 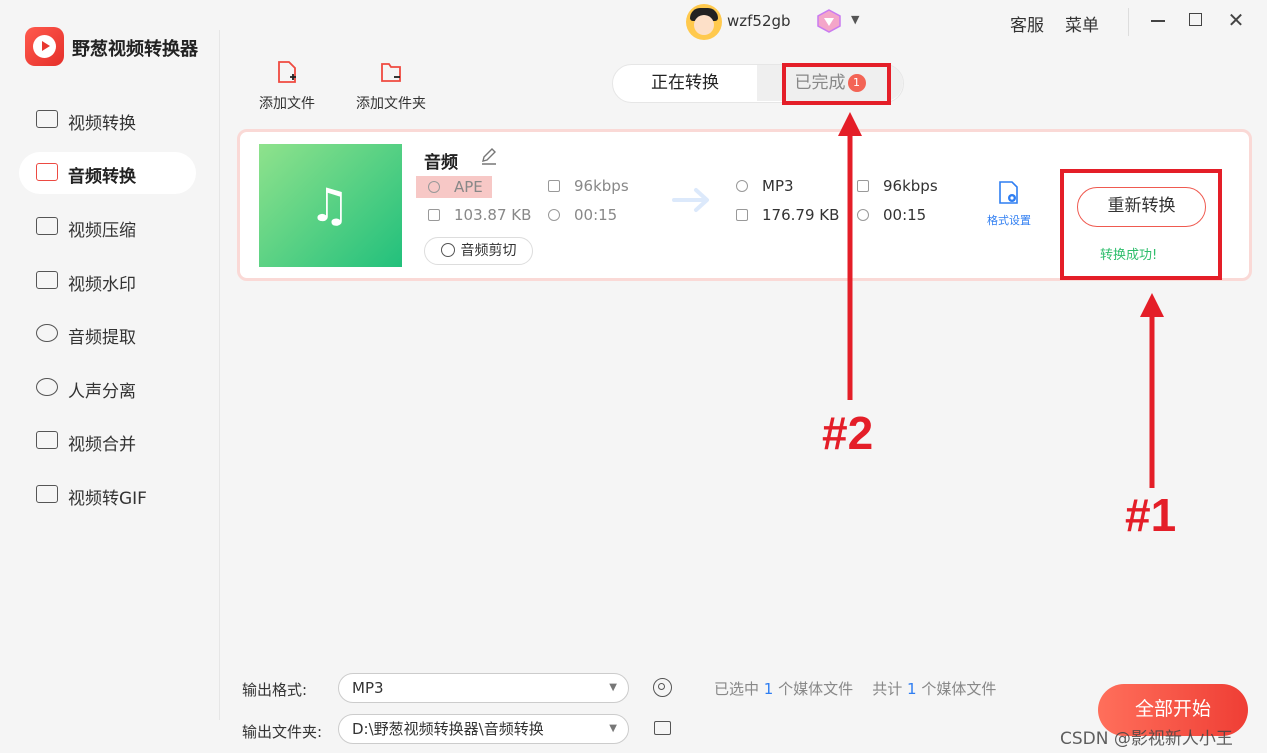 I want to click on target-duration-value: 00:15, so click(x=905, y=215).